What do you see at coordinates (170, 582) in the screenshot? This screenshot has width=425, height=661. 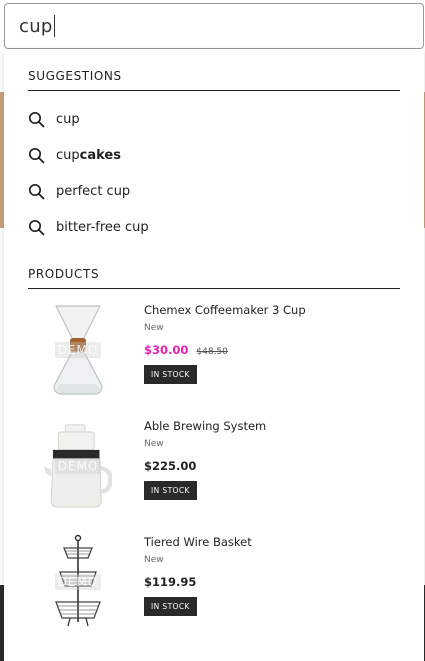 I see `product-price: $119.95` at bounding box center [170, 582].